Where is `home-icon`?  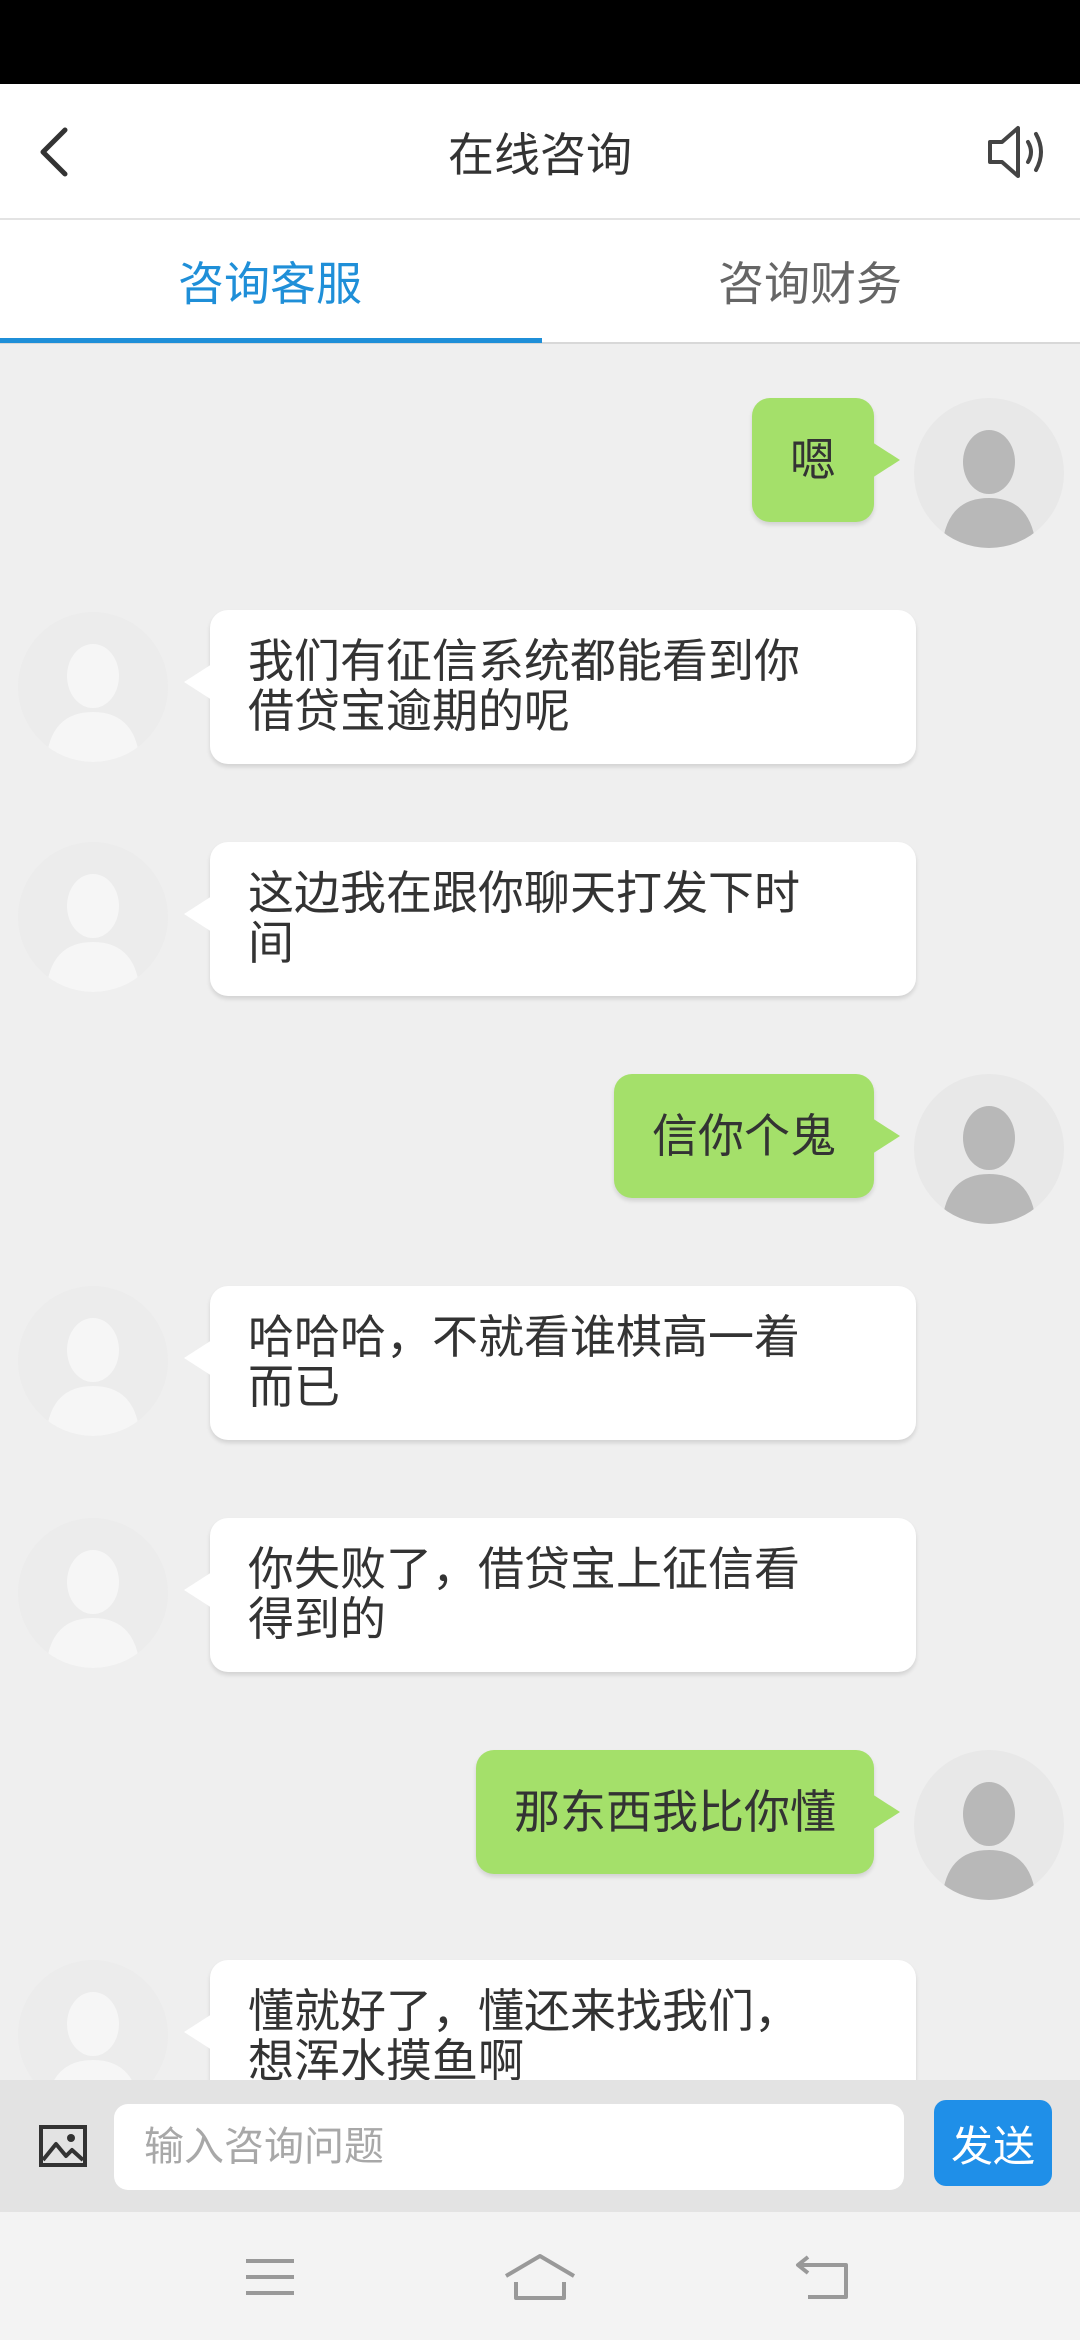 home-icon is located at coordinates (540, 2277).